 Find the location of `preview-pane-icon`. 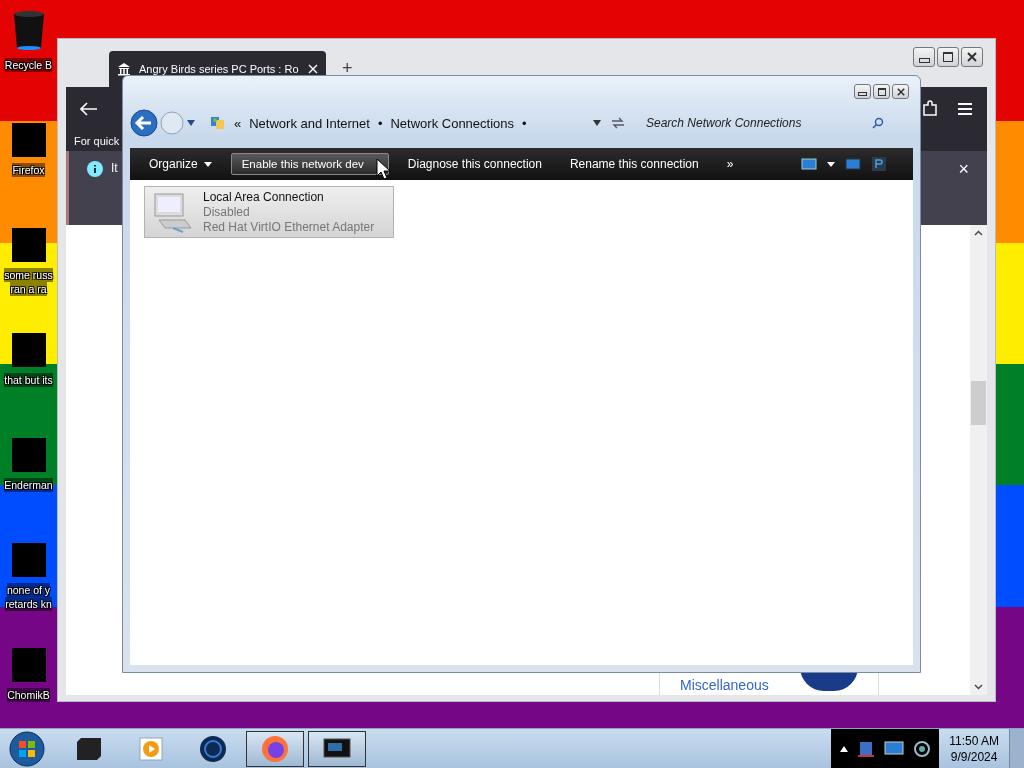

preview-pane-icon is located at coordinates (853, 164).